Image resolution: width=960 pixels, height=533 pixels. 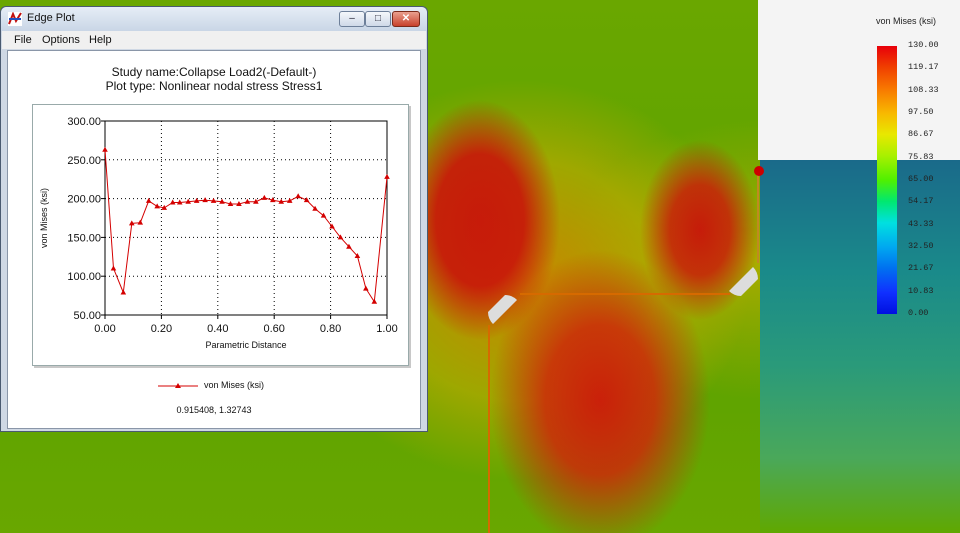 What do you see at coordinates (923, 89) in the screenshot?
I see `legend-value: 108.33` at bounding box center [923, 89].